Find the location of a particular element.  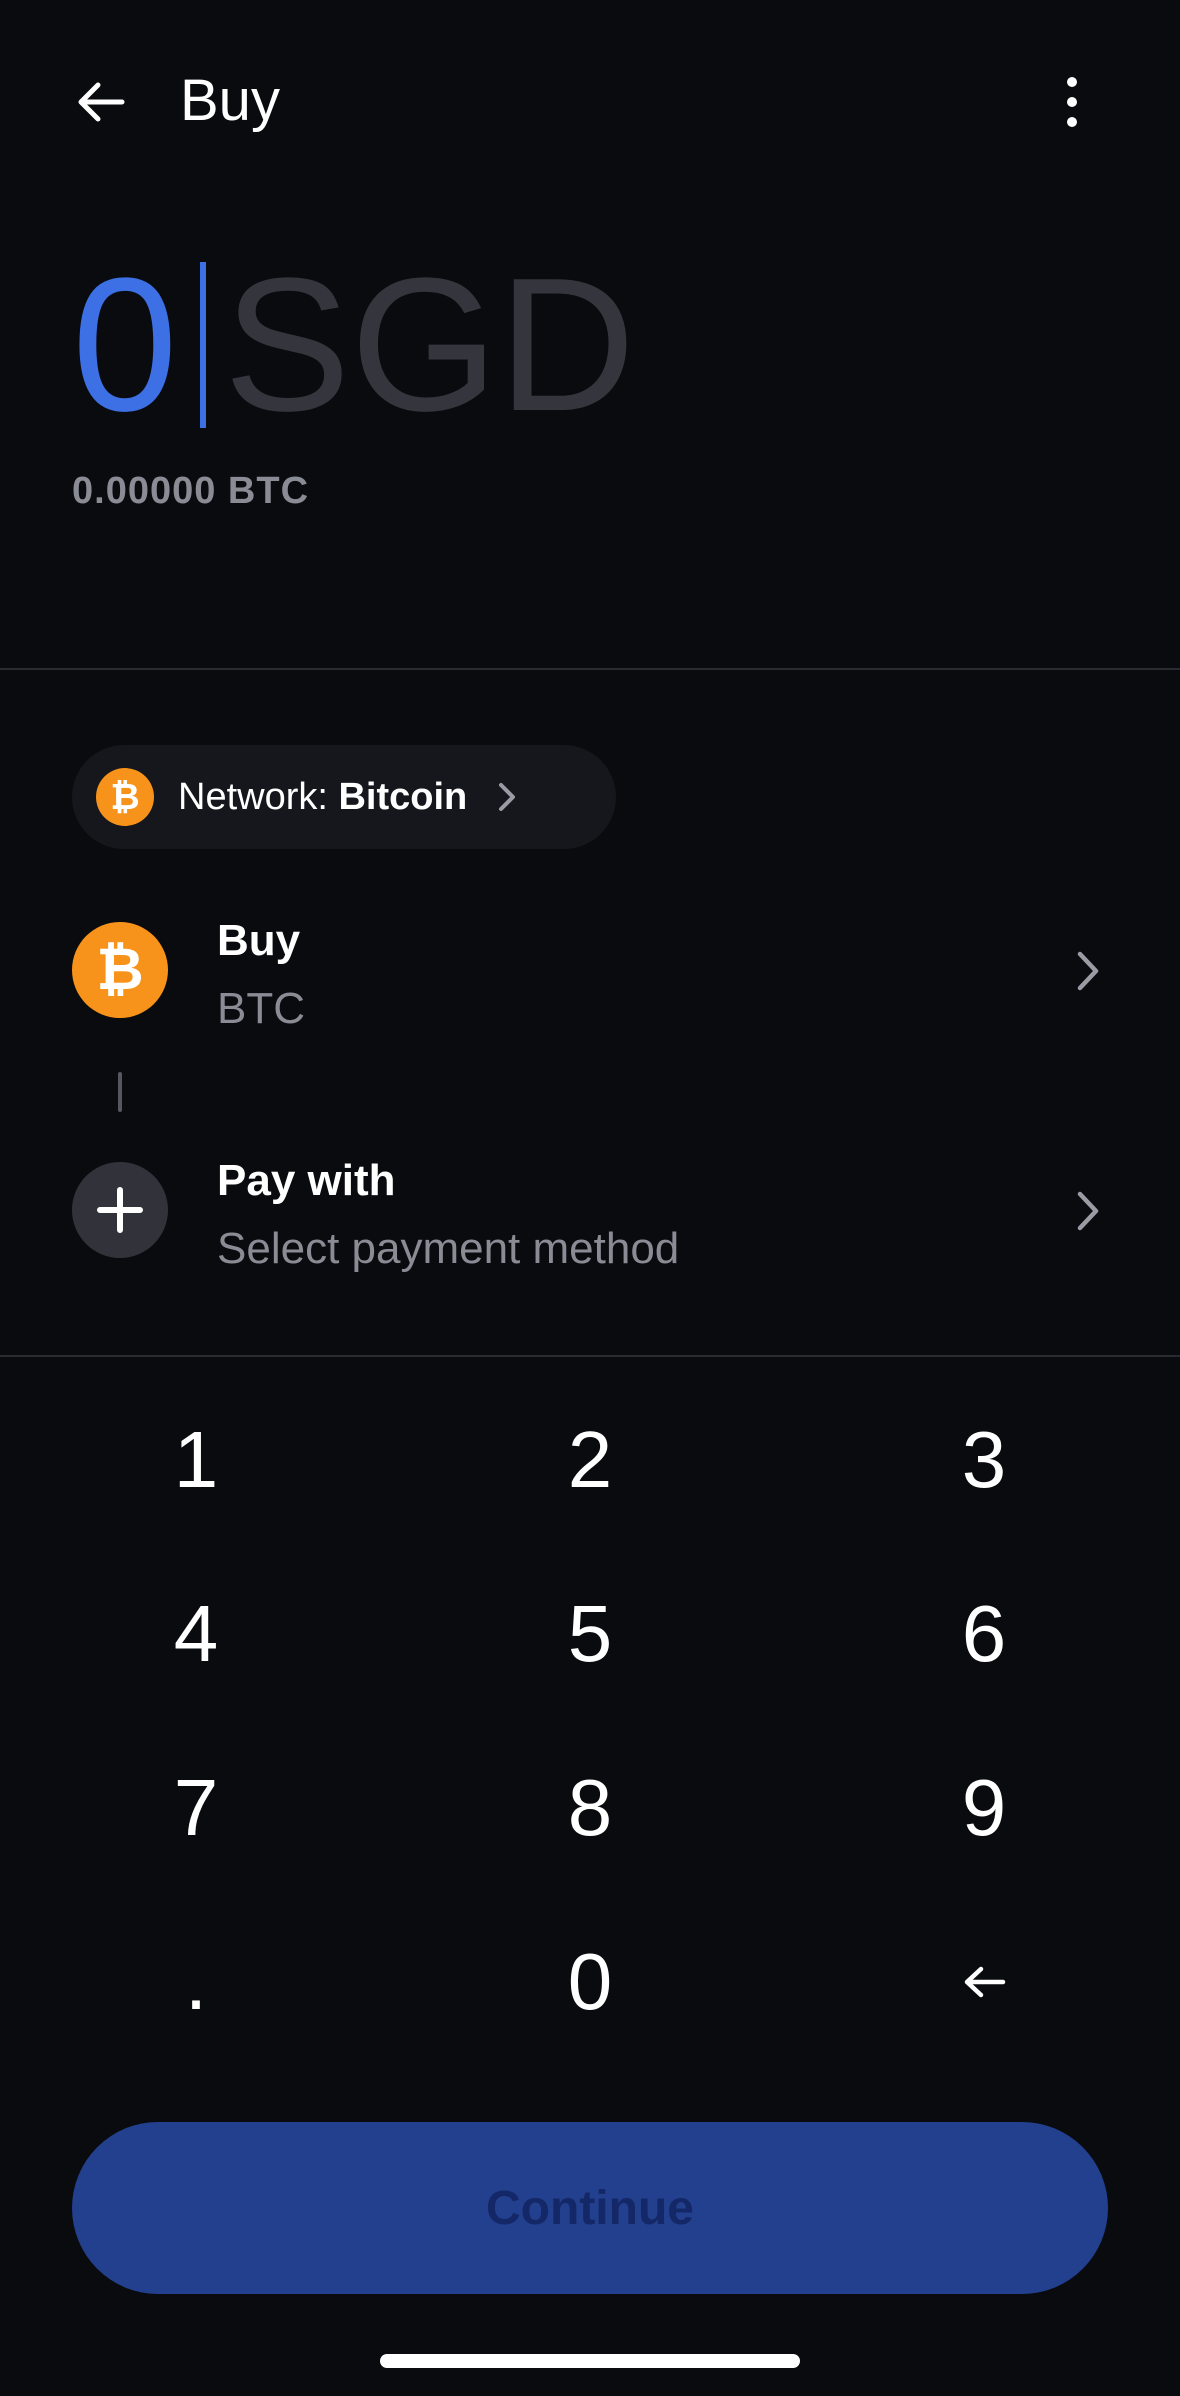

key-9: 9 is located at coordinates (984, 1808).